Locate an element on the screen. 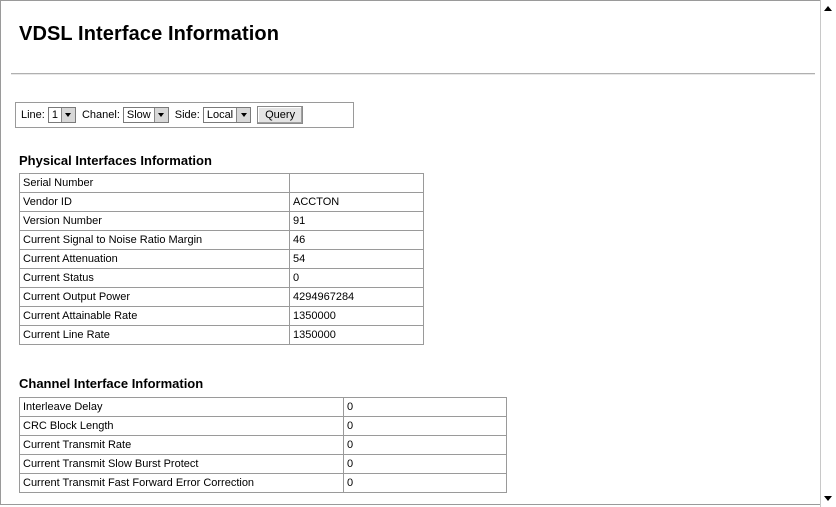 The width and height of the screenshot is (836, 507). query-bar: Line: 1 Chanel: Slow Side: Local Query is located at coordinates (184, 115).